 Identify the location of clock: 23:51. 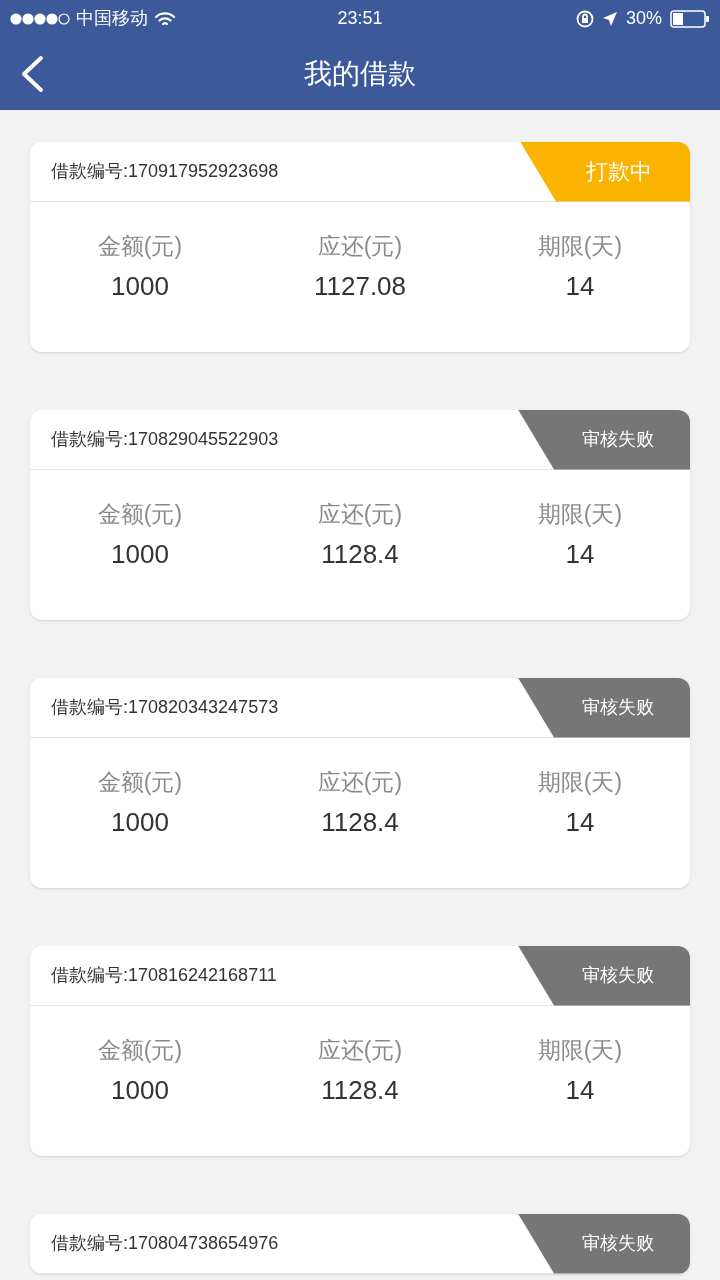
(360, 18).